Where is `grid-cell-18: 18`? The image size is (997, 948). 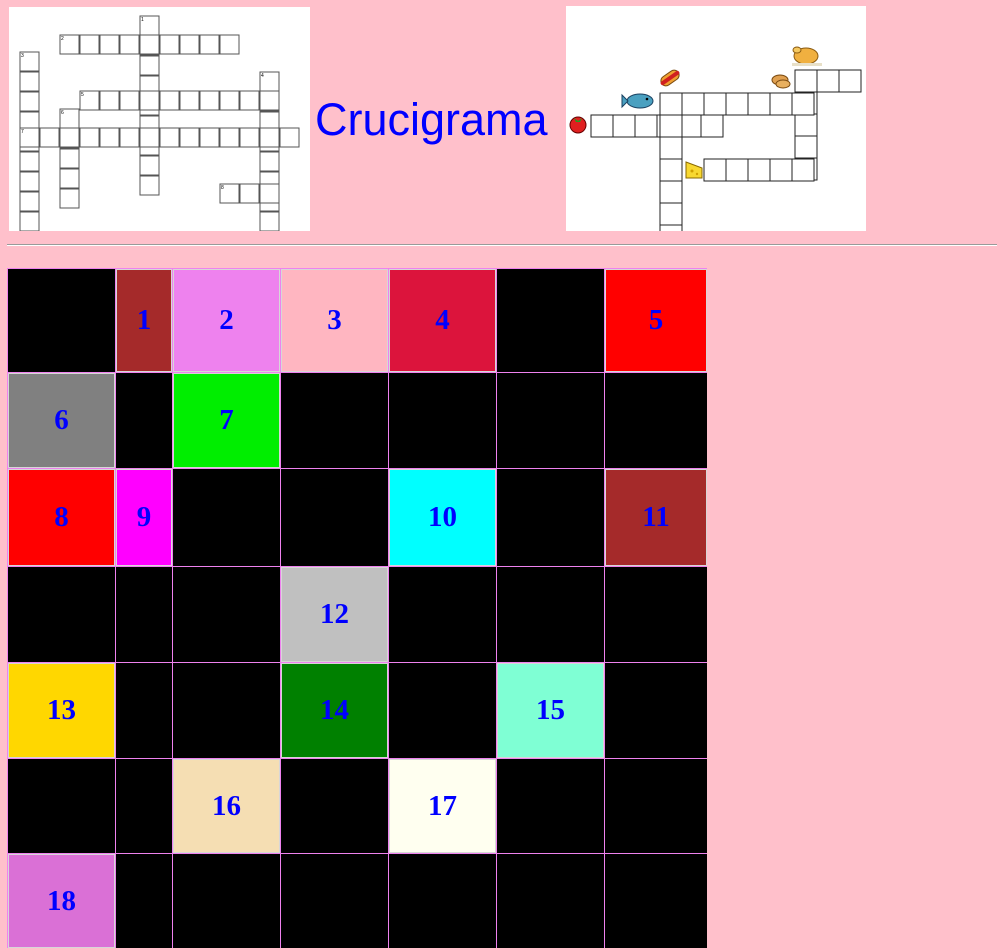
grid-cell-18: 18 is located at coordinates (61, 901).